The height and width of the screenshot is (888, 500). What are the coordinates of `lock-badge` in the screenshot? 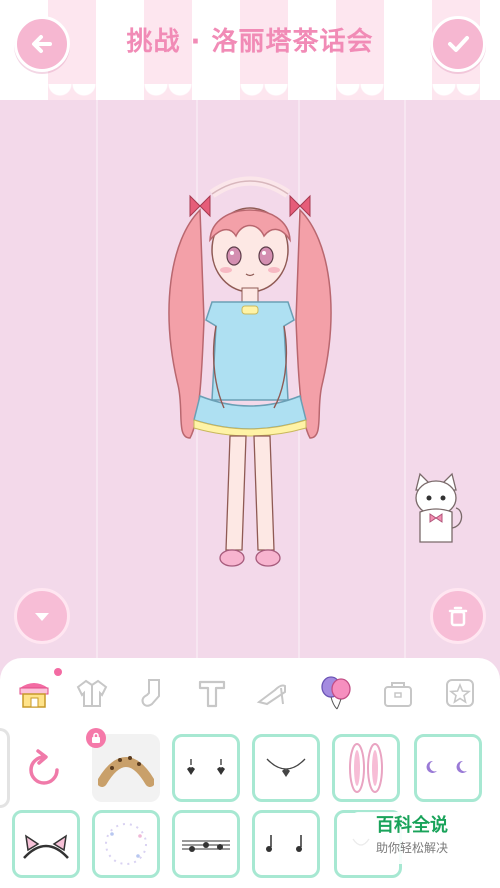 It's located at (96, 738).